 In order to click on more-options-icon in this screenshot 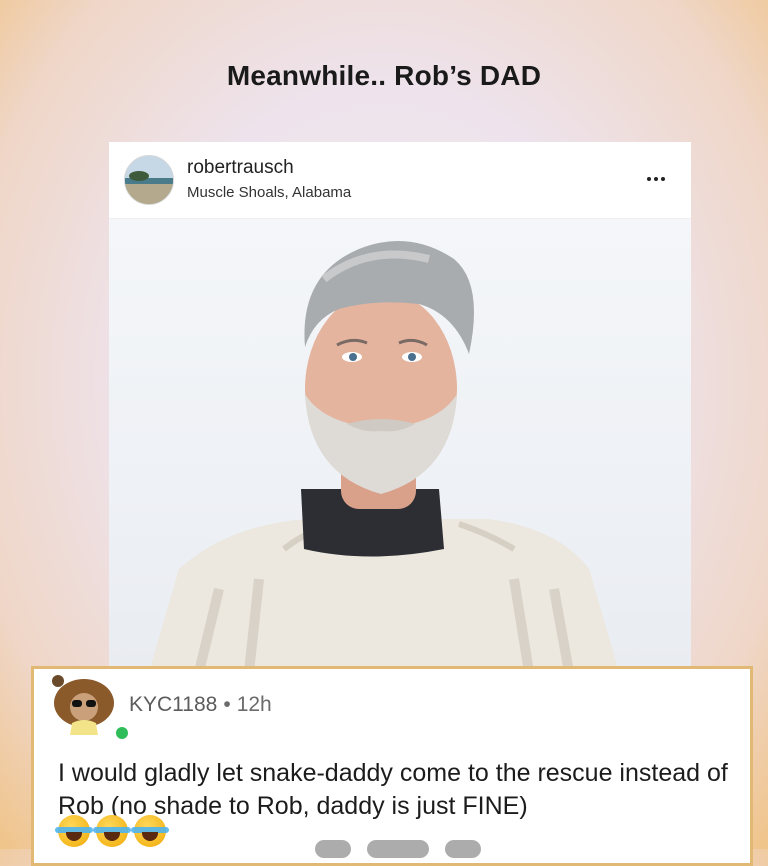, I will do `click(656, 179)`.